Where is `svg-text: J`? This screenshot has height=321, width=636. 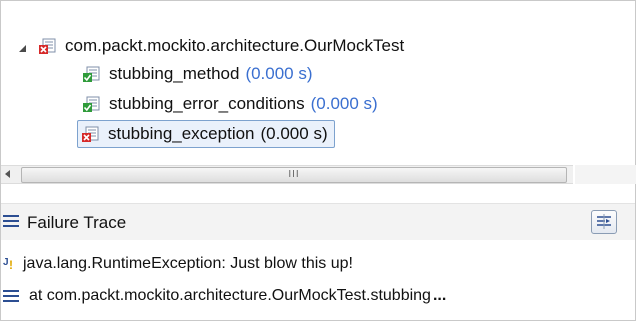 svg-text: J is located at coordinates (6, 262).